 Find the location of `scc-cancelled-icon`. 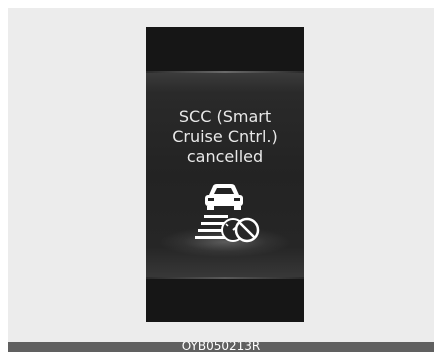

scc-cancelled-icon is located at coordinates (227, 213).